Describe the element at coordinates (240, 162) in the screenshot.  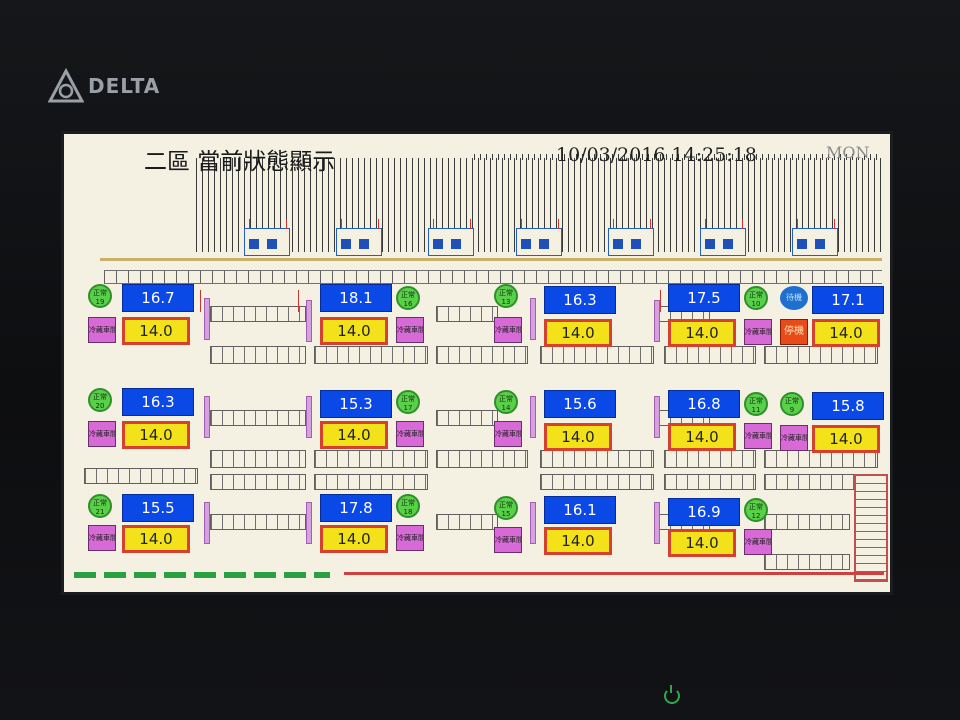
I see `page-title: 二區 當前狀態顯示` at that location.